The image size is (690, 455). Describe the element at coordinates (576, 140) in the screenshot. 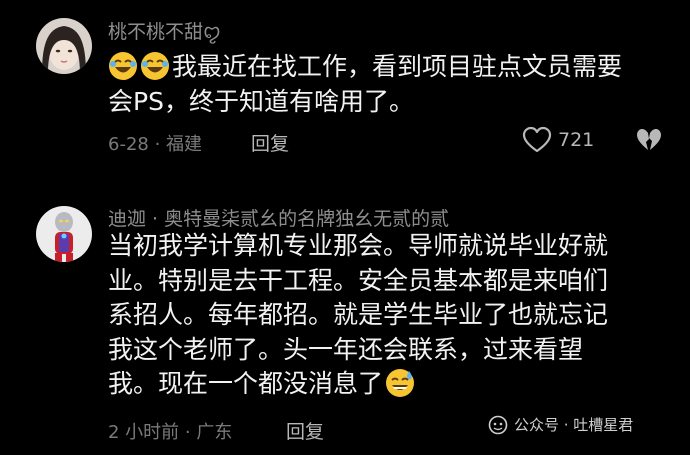

I see `like-count: 721` at that location.